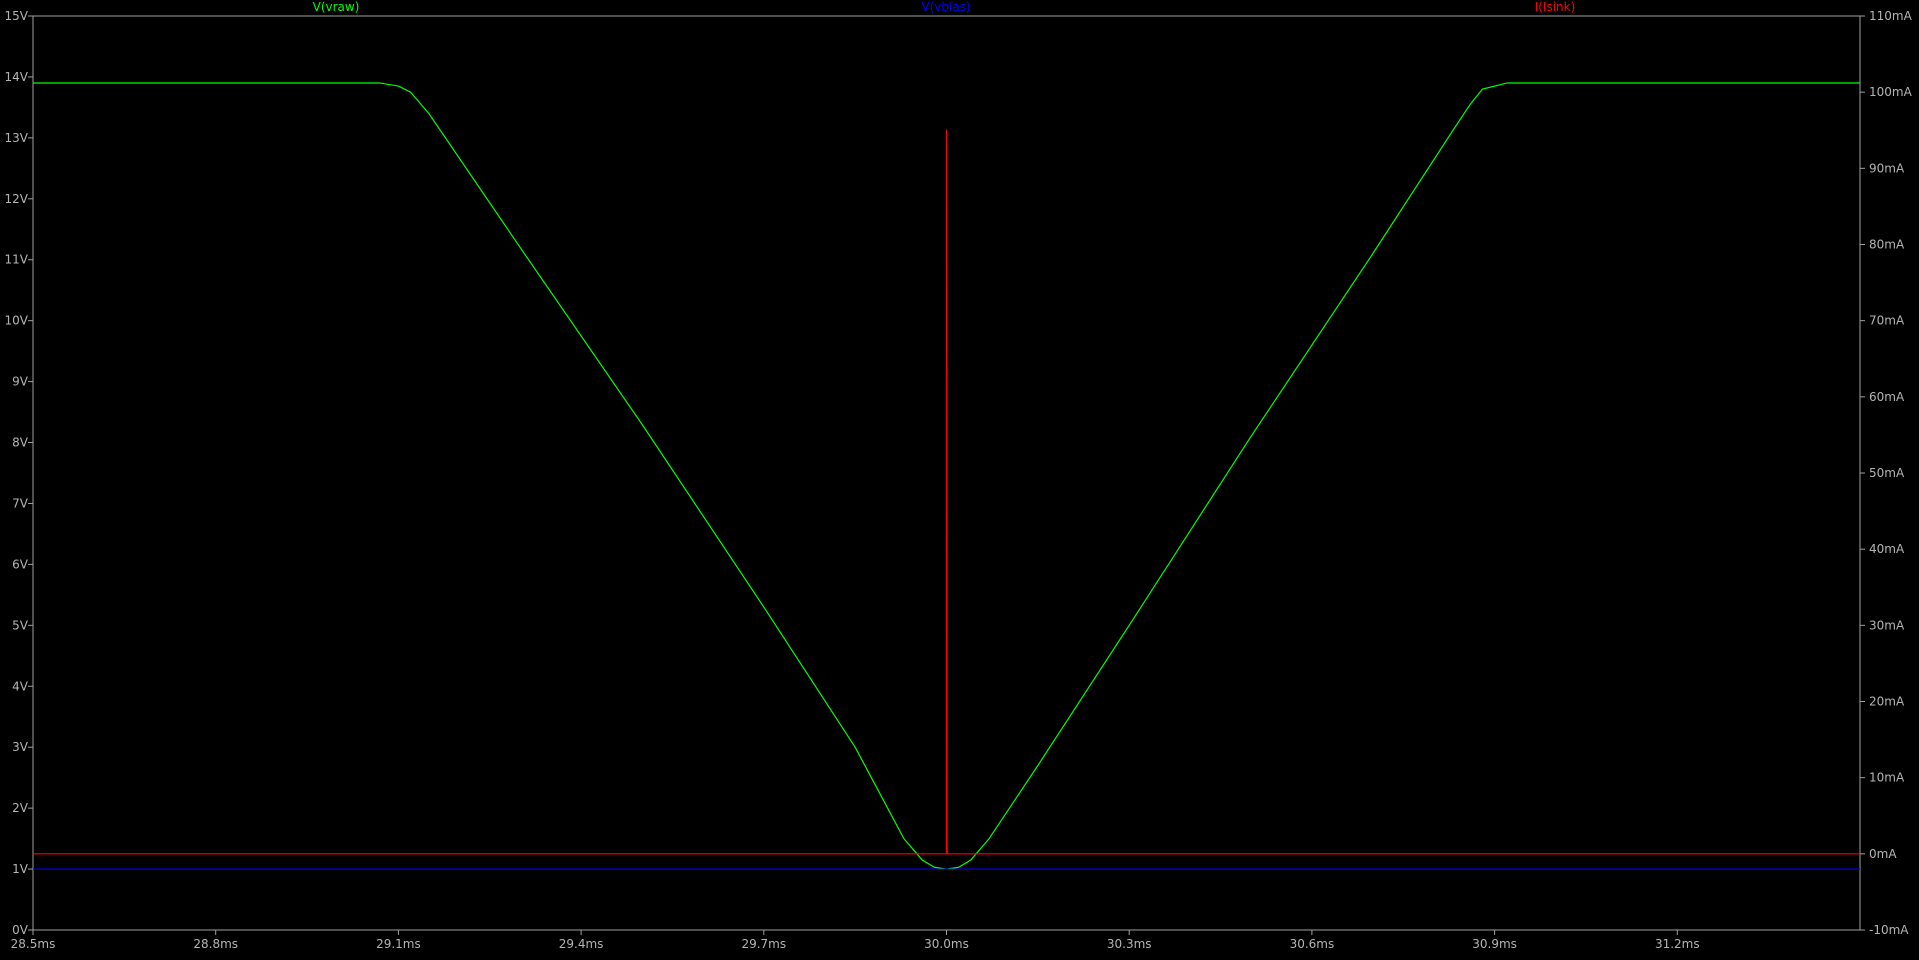 Image resolution: width=1919 pixels, height=960 pixels. What do you see at coordinates (17, 260) in the screenshot?
I see `y-tick-label: 11V` at bounding box center [17, 260].